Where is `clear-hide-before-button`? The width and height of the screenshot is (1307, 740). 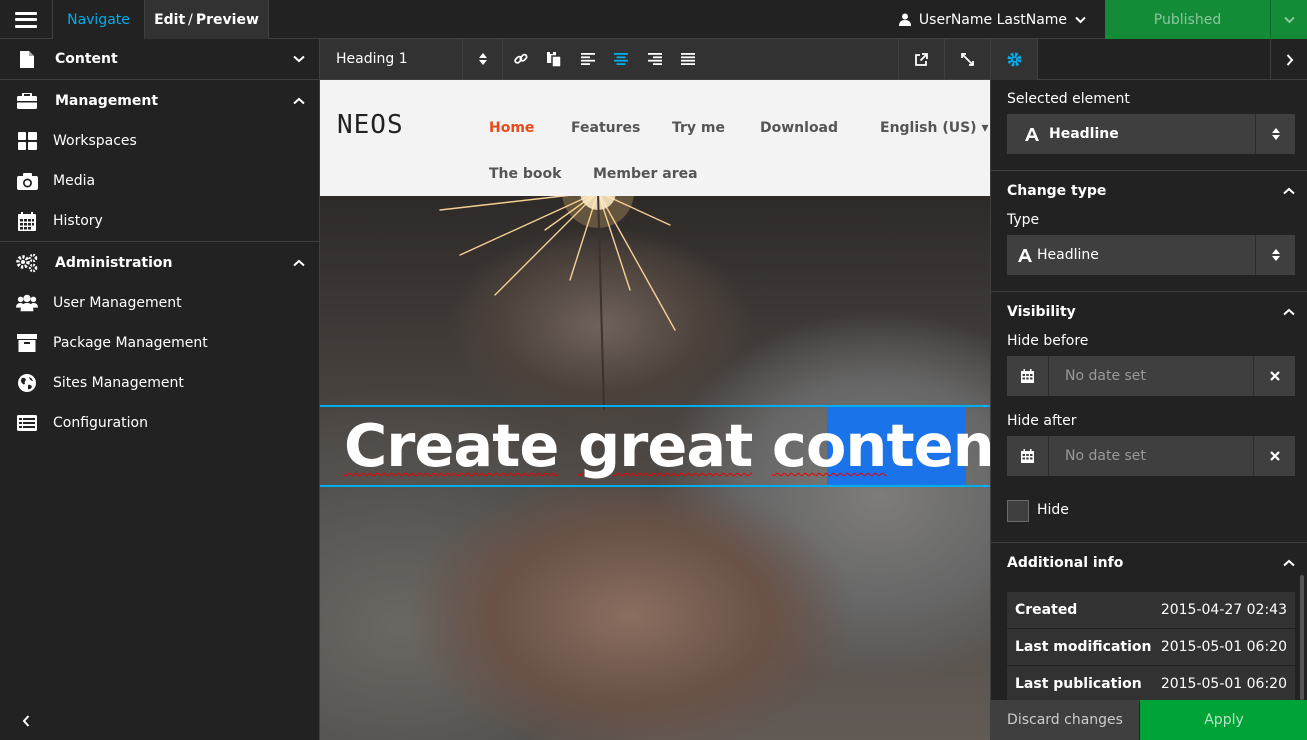
clear-hide-before-button is located at coordinates (1274, 376).